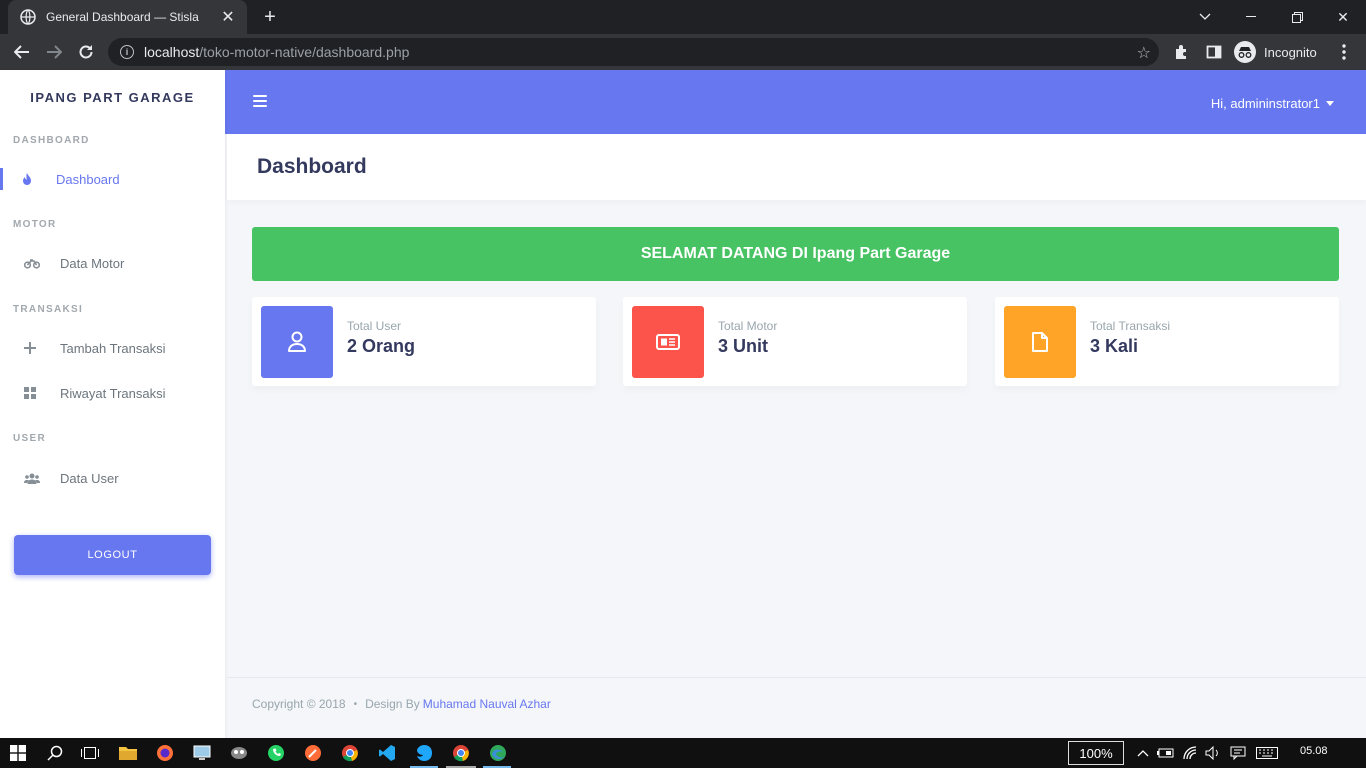 The width and height of the screenshot is (1366, 768). Describe the element at coordinates (743, 346) in the screenshot. I see `stat-value: 3 Unit` at that location.